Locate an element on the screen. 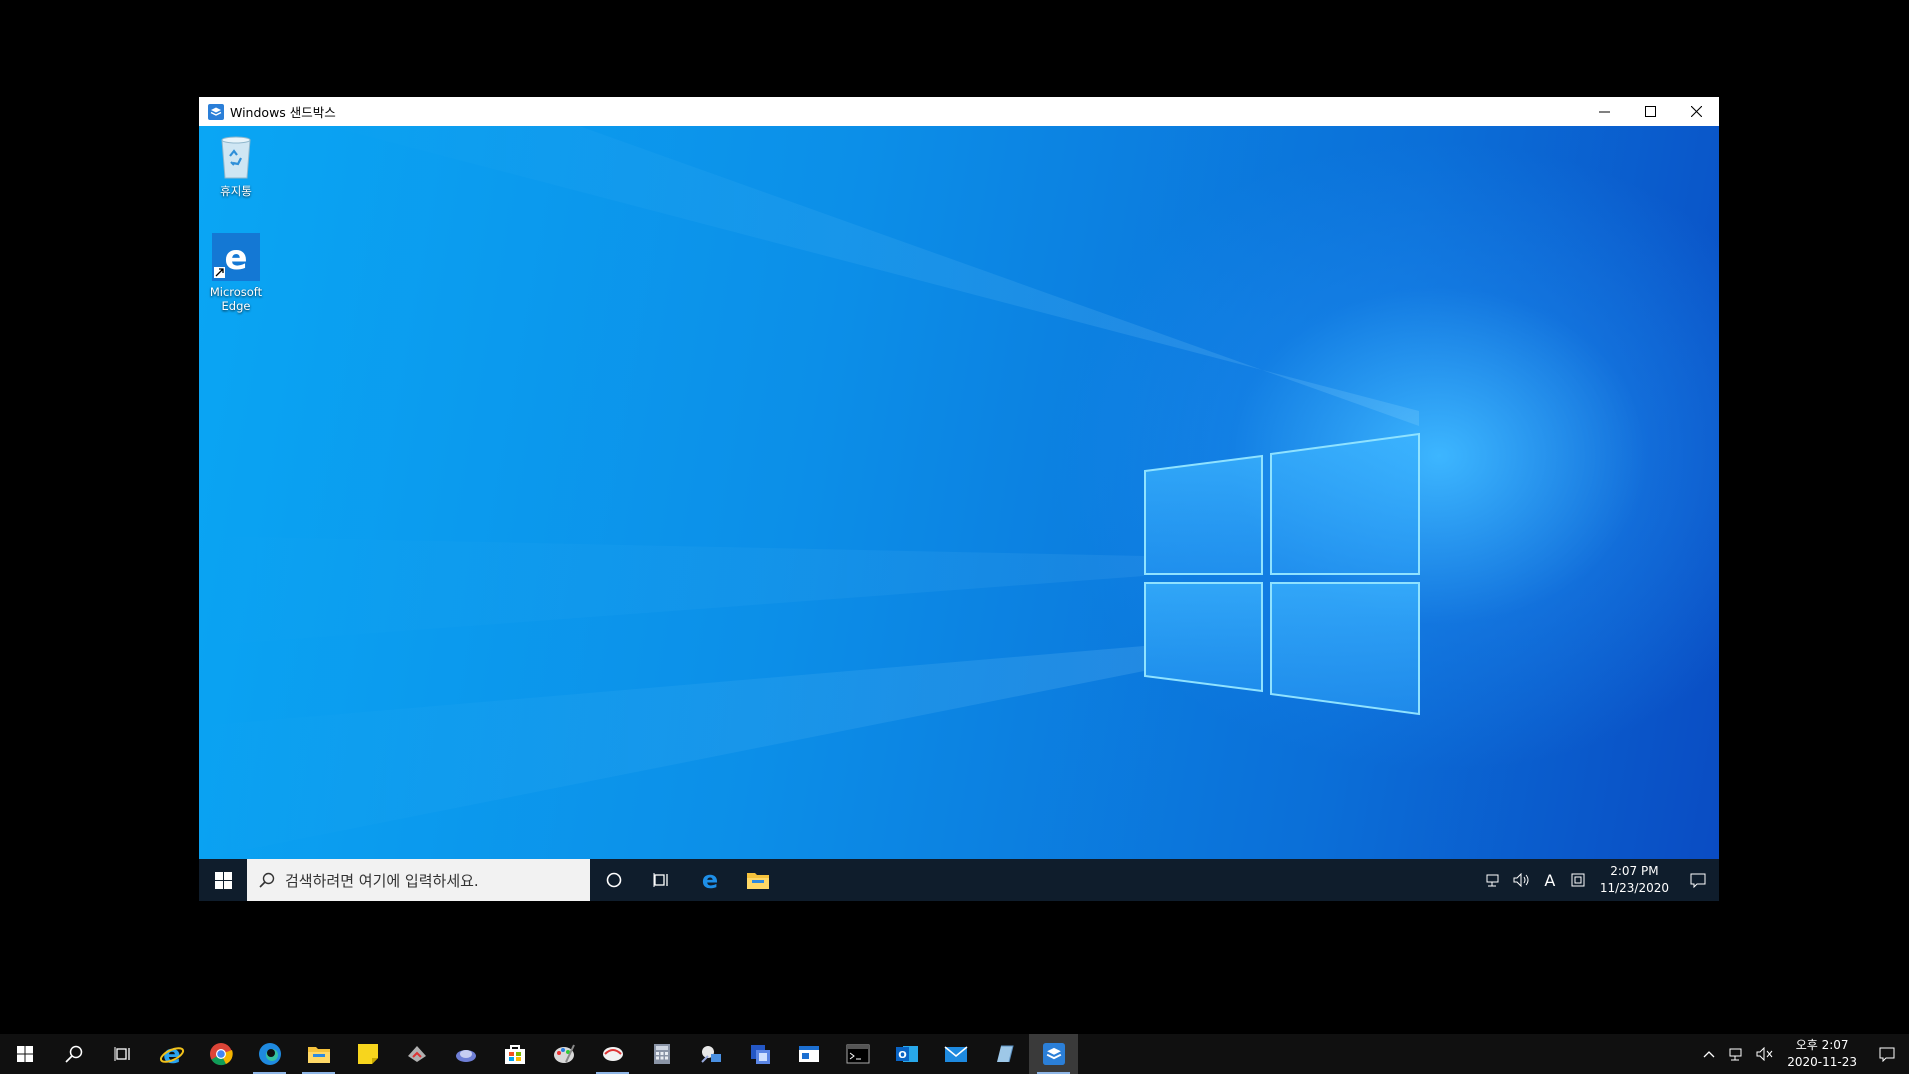 The height and width of the screenshot is (1074, 1909). host-app-windows-sandbox is located at coordinates (1053, 1054).